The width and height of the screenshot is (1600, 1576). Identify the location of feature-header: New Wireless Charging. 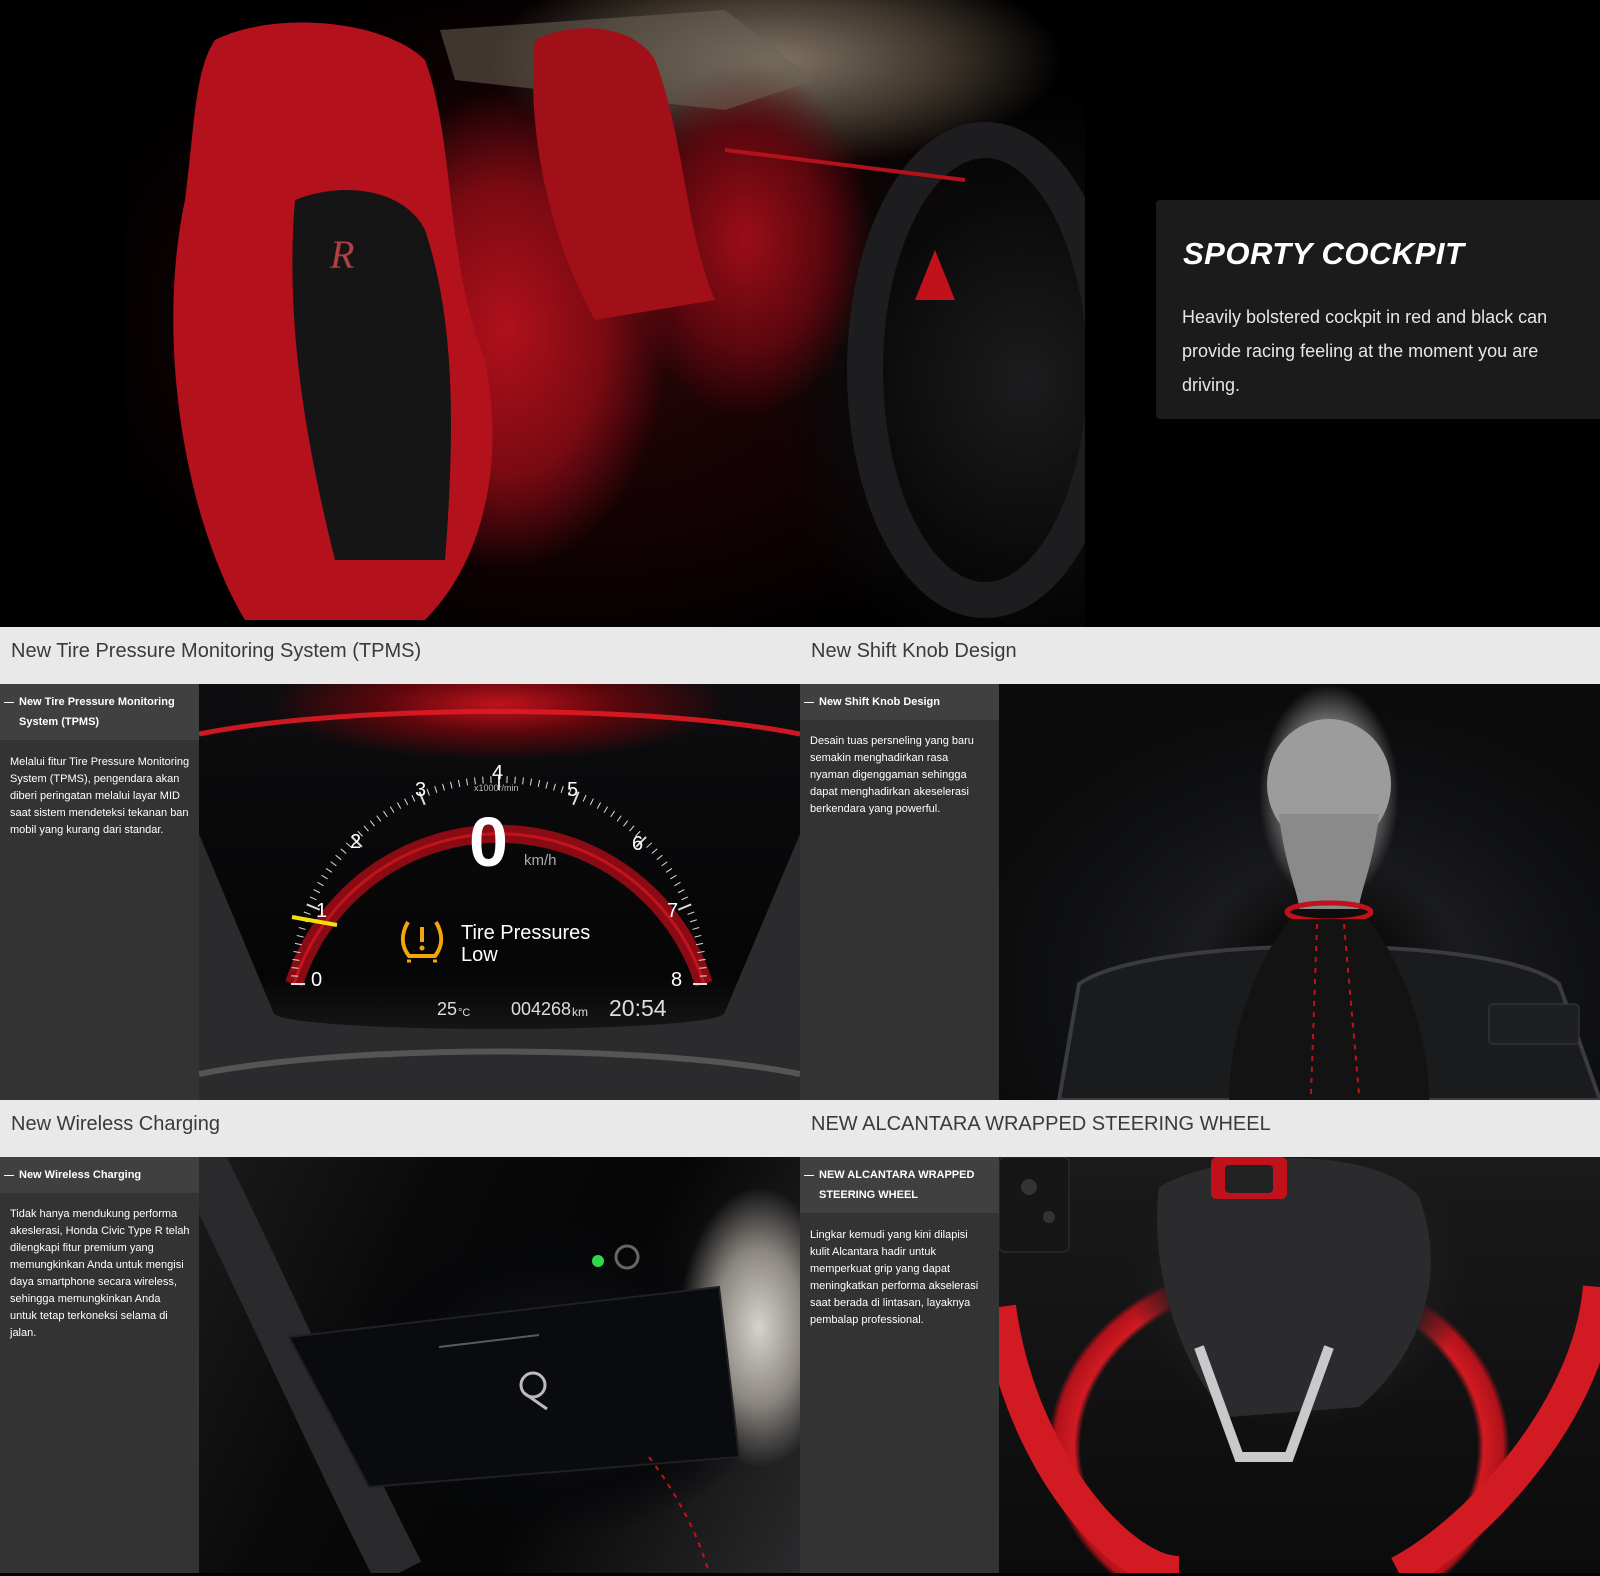
(400, 1128).